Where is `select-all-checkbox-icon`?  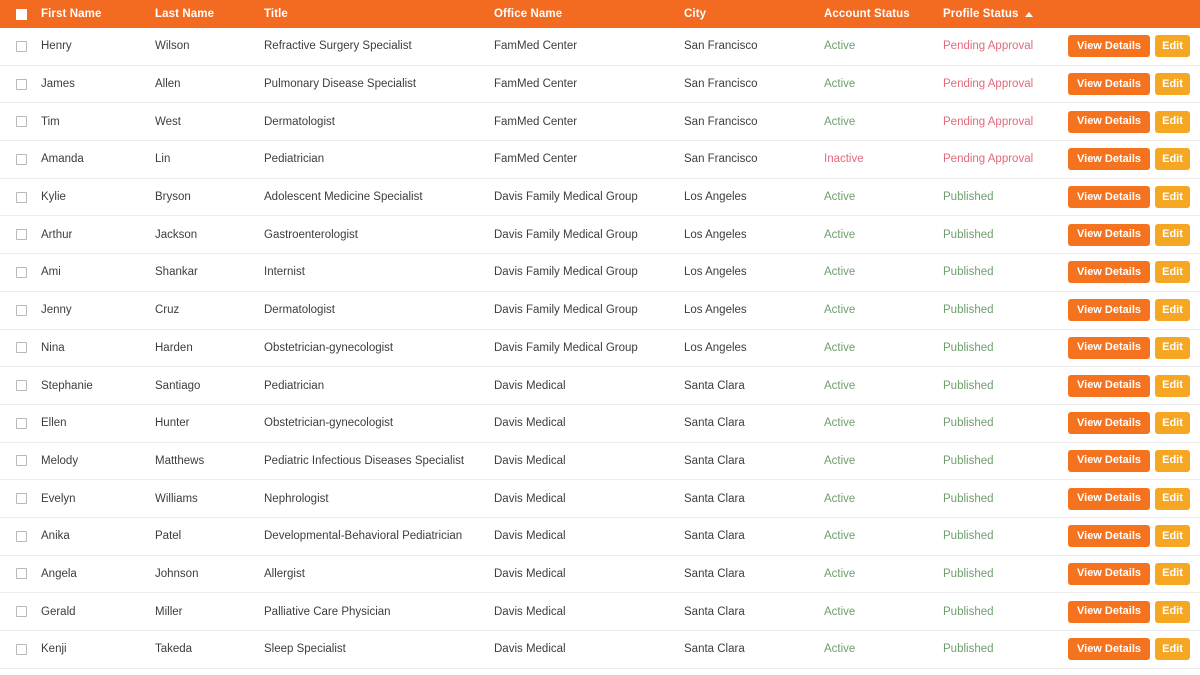 select-all-checkbox-icon is located at coordinates (21, 14).